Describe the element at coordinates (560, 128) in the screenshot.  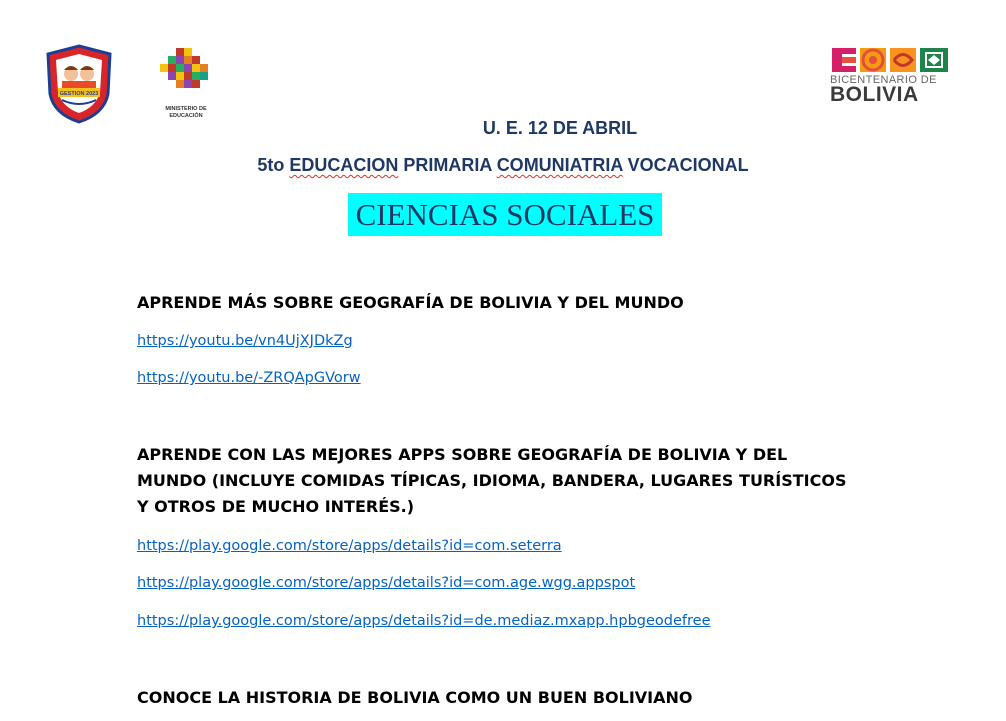
I see `school-name: U. E. 12 DE ABRIL` at that location.